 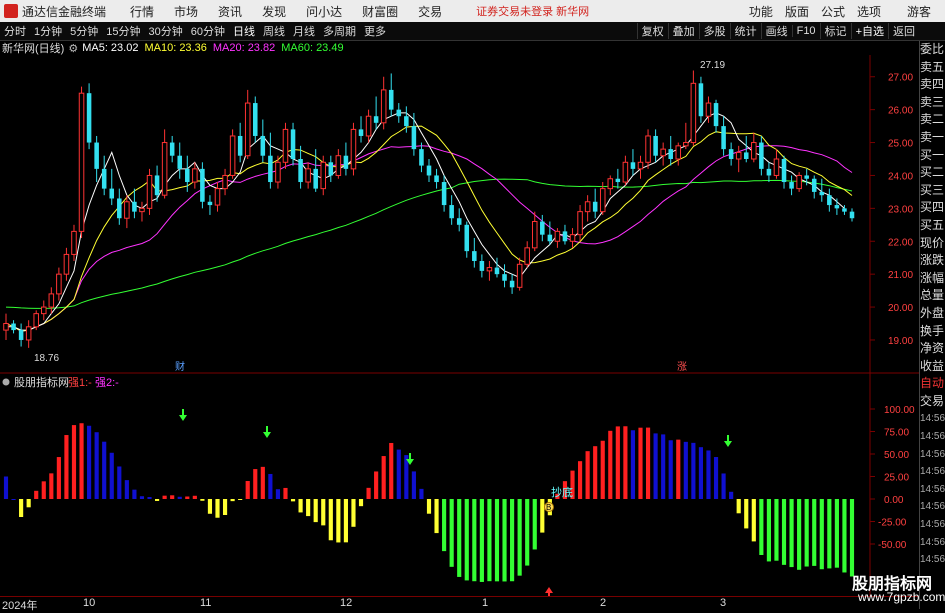 What do you see at coordinates (714, 31) in the screenshot?
I see `duogu-button: 多股` at bounding box center [714, 31].